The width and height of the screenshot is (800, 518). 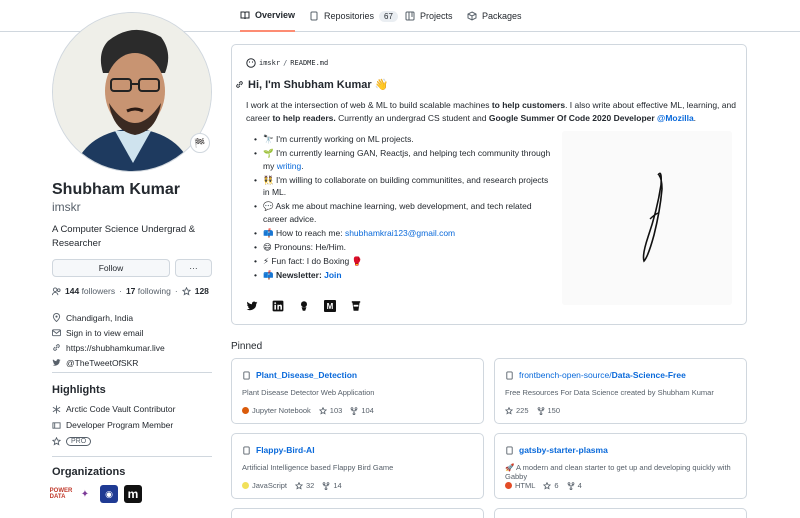 I want to click on medium-icon: M, so click(x=330, y=306).